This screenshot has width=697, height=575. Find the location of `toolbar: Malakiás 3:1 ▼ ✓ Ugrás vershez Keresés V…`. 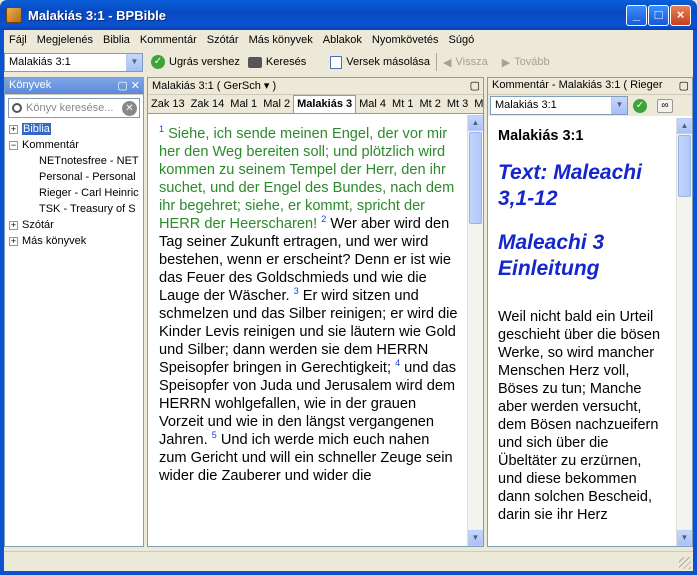

toolbar: Malakiás 3:1 ▼ ✓ Ugrás vershez Keresés V… is located at coordinates (348, 62).